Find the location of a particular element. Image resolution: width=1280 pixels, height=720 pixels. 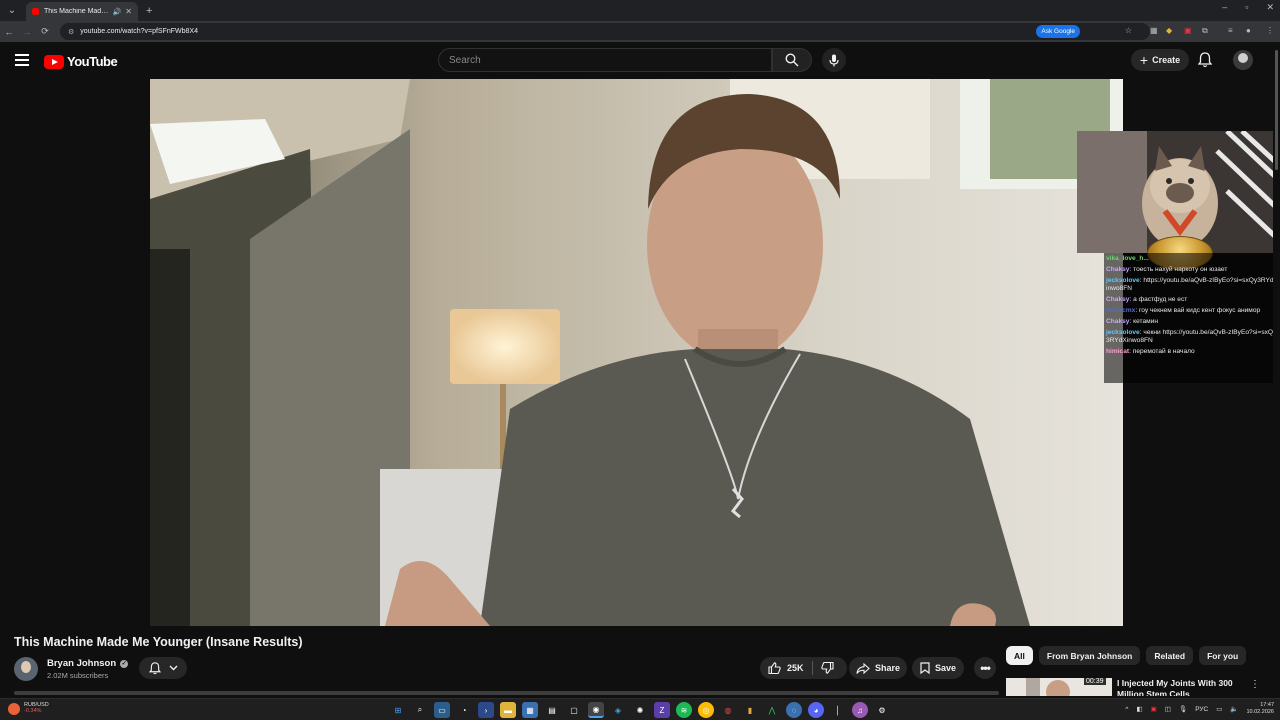

menu-icon is located at coordinates (22, 60).